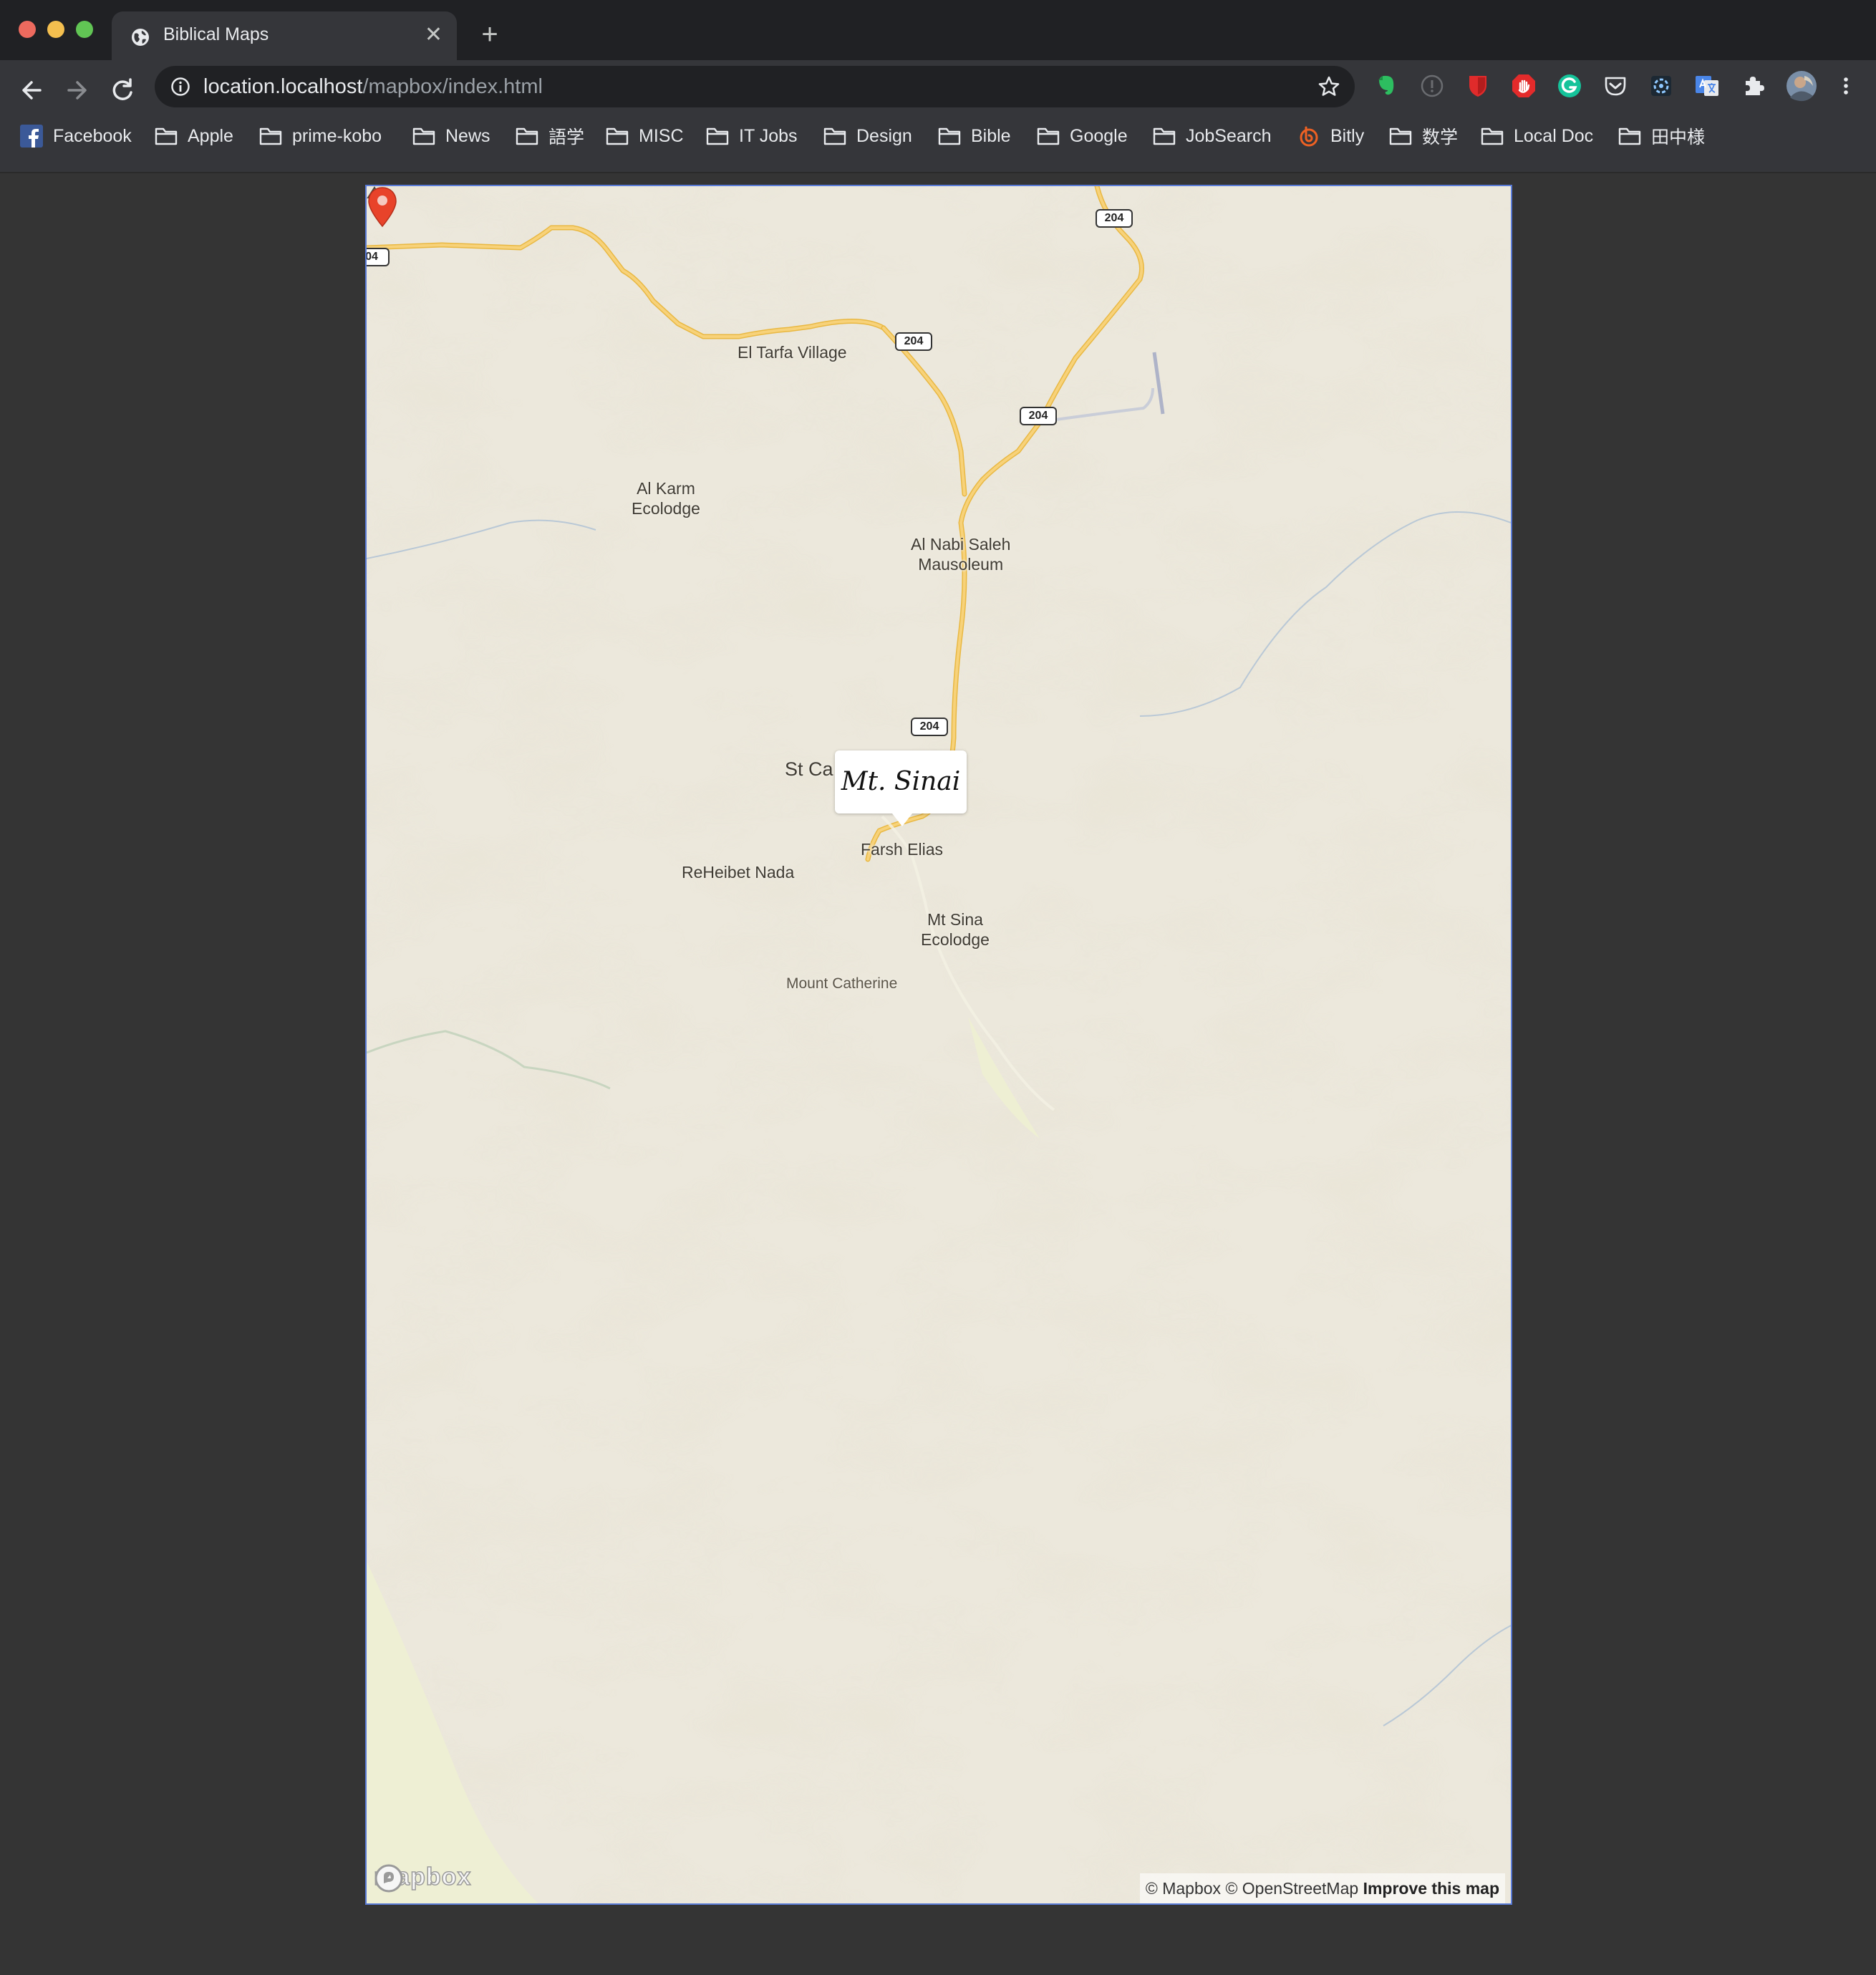 Image resolution: width=1876 pixels, height=1975 pixels. Describe the element at coordinates (768, 135) in the screenshot. I see `bookmark-label: IT Jobs` at that location.